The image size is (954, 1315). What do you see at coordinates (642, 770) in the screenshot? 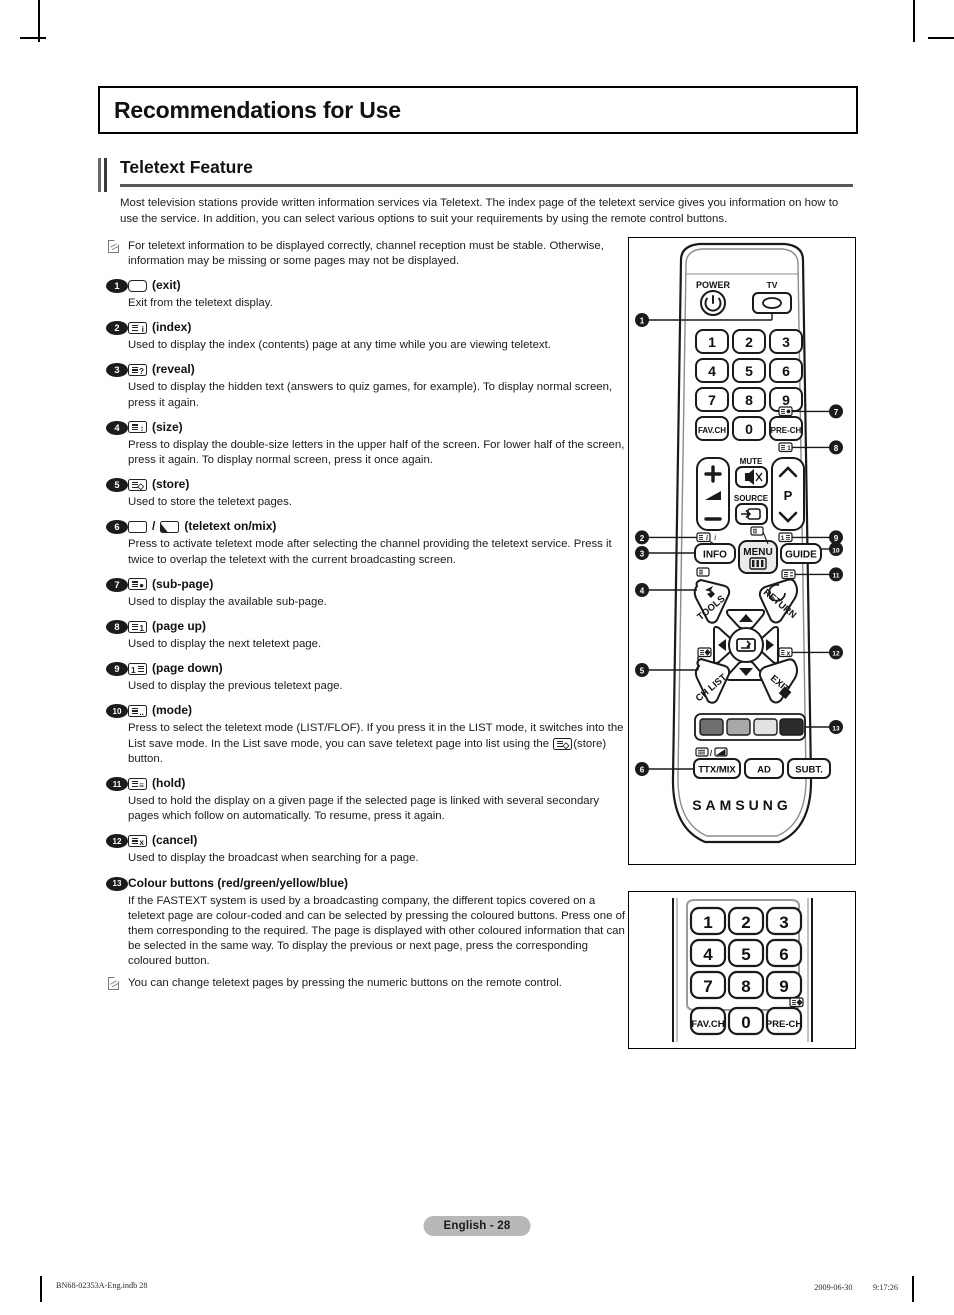
I see `svg-text: 6` at bounding box center [642, 770].